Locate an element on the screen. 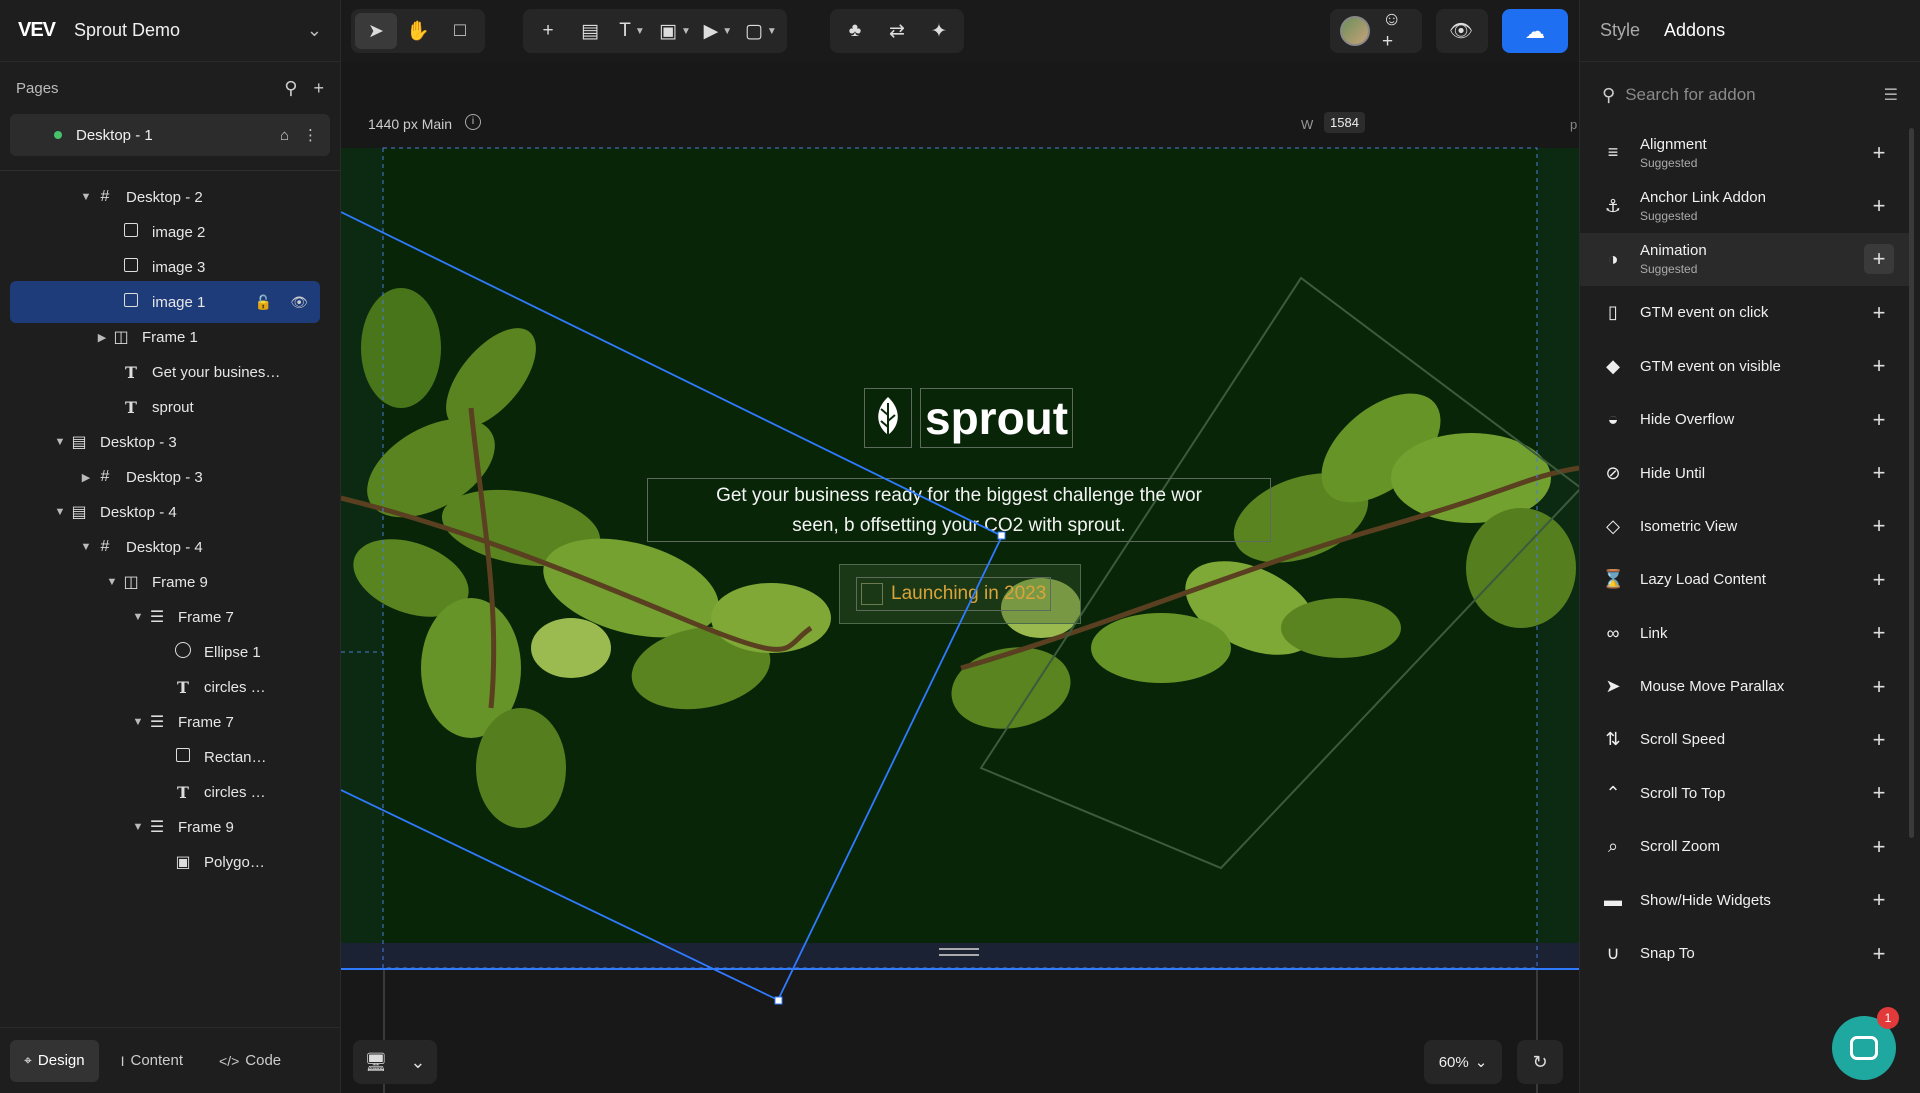 This screenshot has height=1093, width=1920. info-icon: i is located at coordinates (473, 122).